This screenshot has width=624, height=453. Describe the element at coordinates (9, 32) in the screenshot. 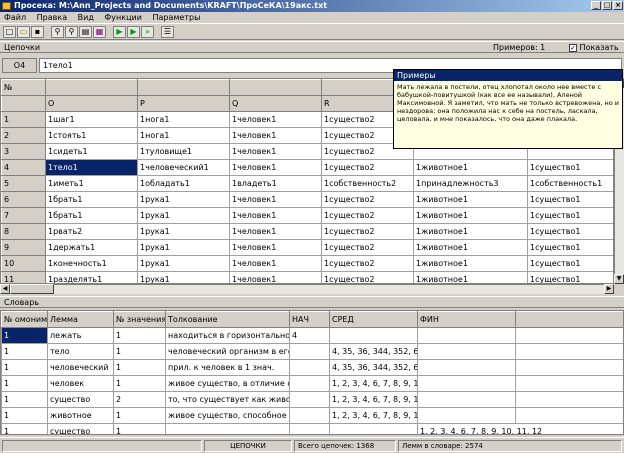

I see `new-file-icon: □` at that location.